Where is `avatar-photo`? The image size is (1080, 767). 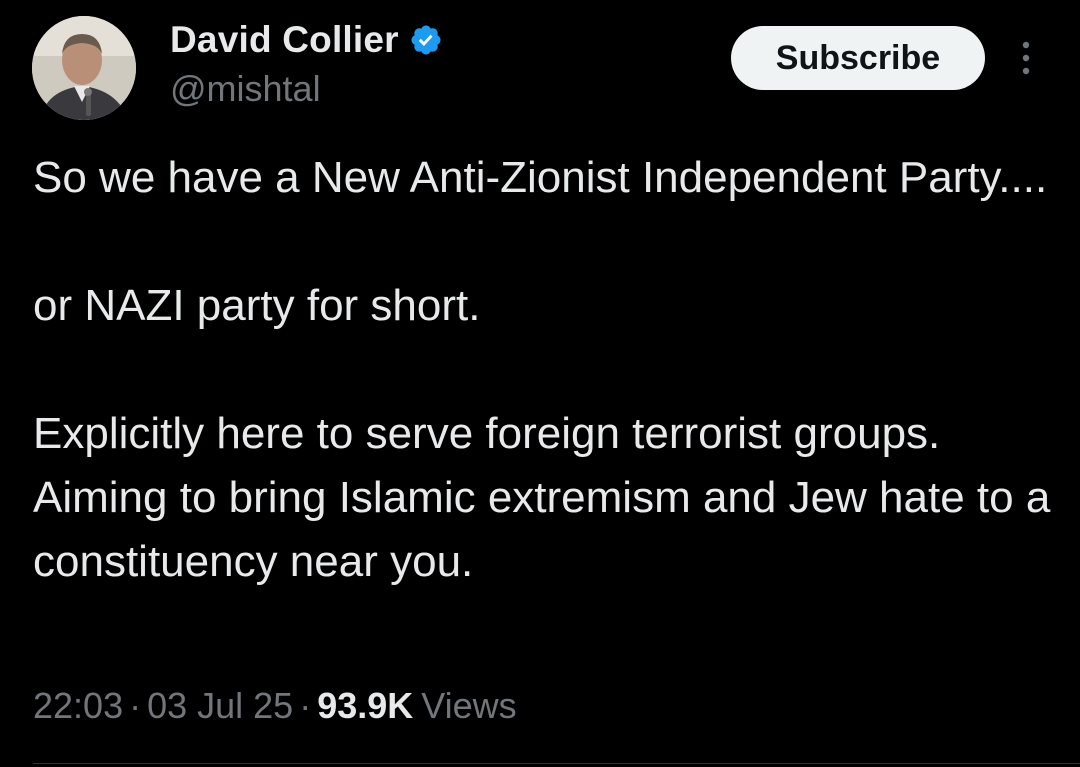 avatar-photo is located at coordinates (84, 68).